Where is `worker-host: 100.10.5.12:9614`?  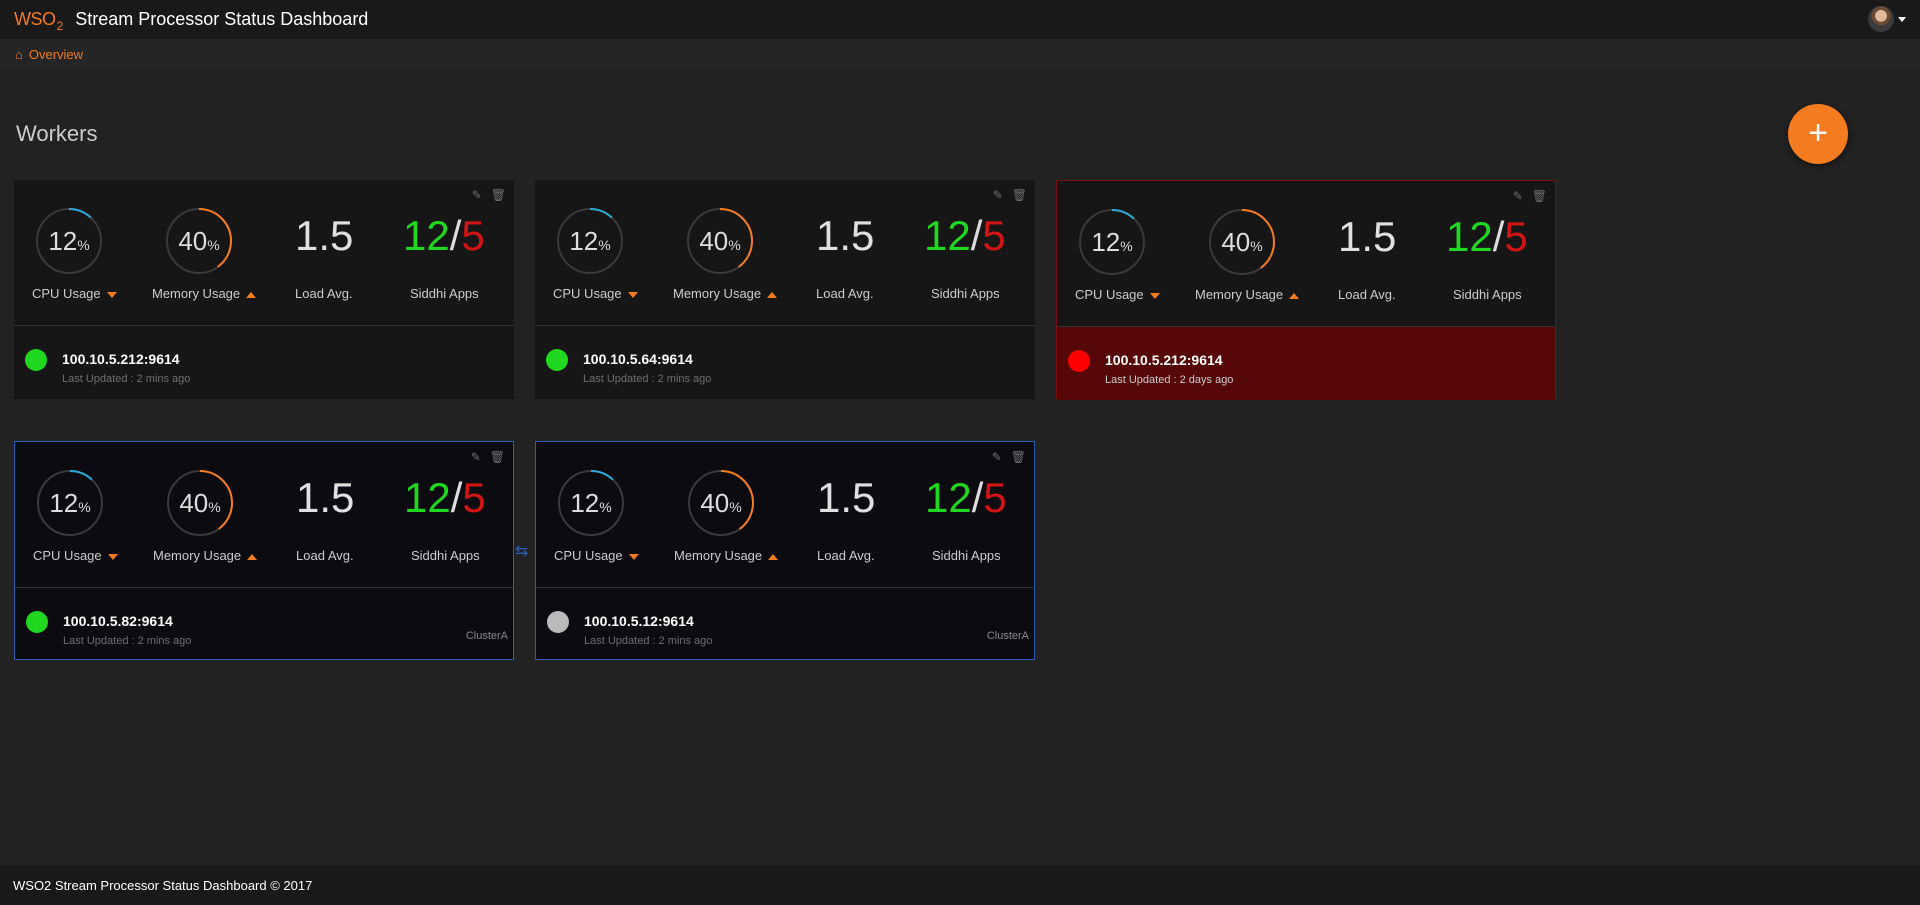 worker-host: 100.10.5.12:9614 is located at coordinates (639, 621).